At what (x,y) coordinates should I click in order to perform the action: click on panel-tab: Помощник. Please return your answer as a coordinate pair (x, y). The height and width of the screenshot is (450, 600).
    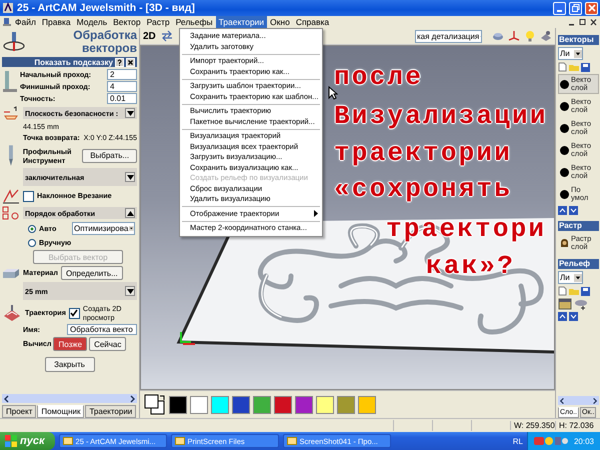
    Looking at the image, I should click on (60, 411).